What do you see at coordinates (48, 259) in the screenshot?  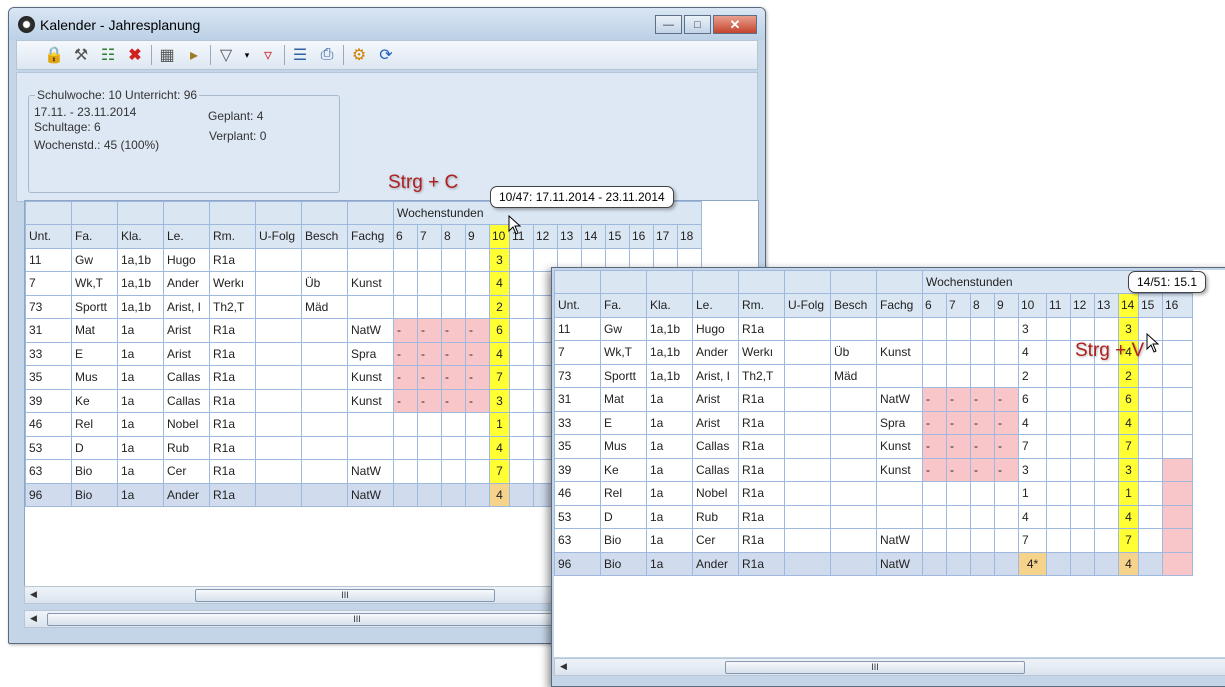 I see `table-cell: 11` at bounding box center [48, 259].